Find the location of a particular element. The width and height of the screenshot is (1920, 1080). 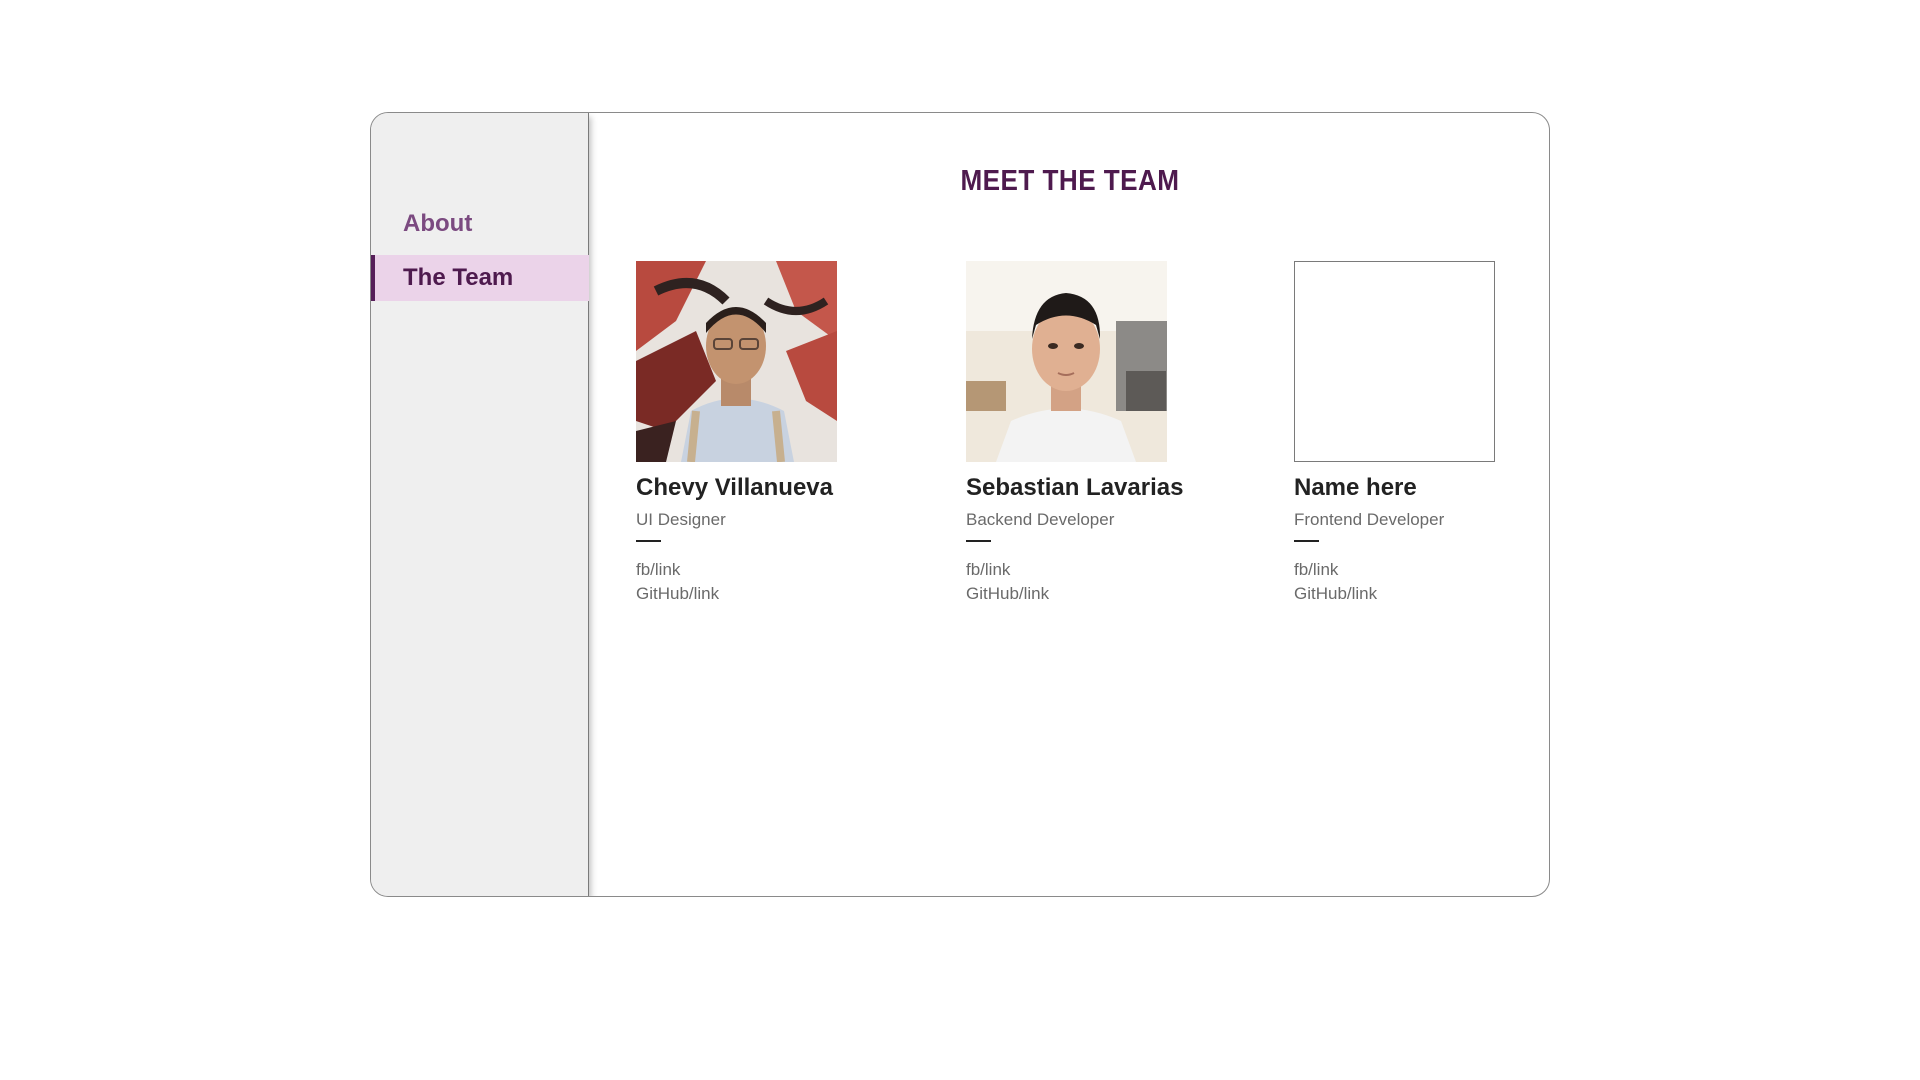

member-name: Sebastian Lavarias is located at coordinates (1075, 487).